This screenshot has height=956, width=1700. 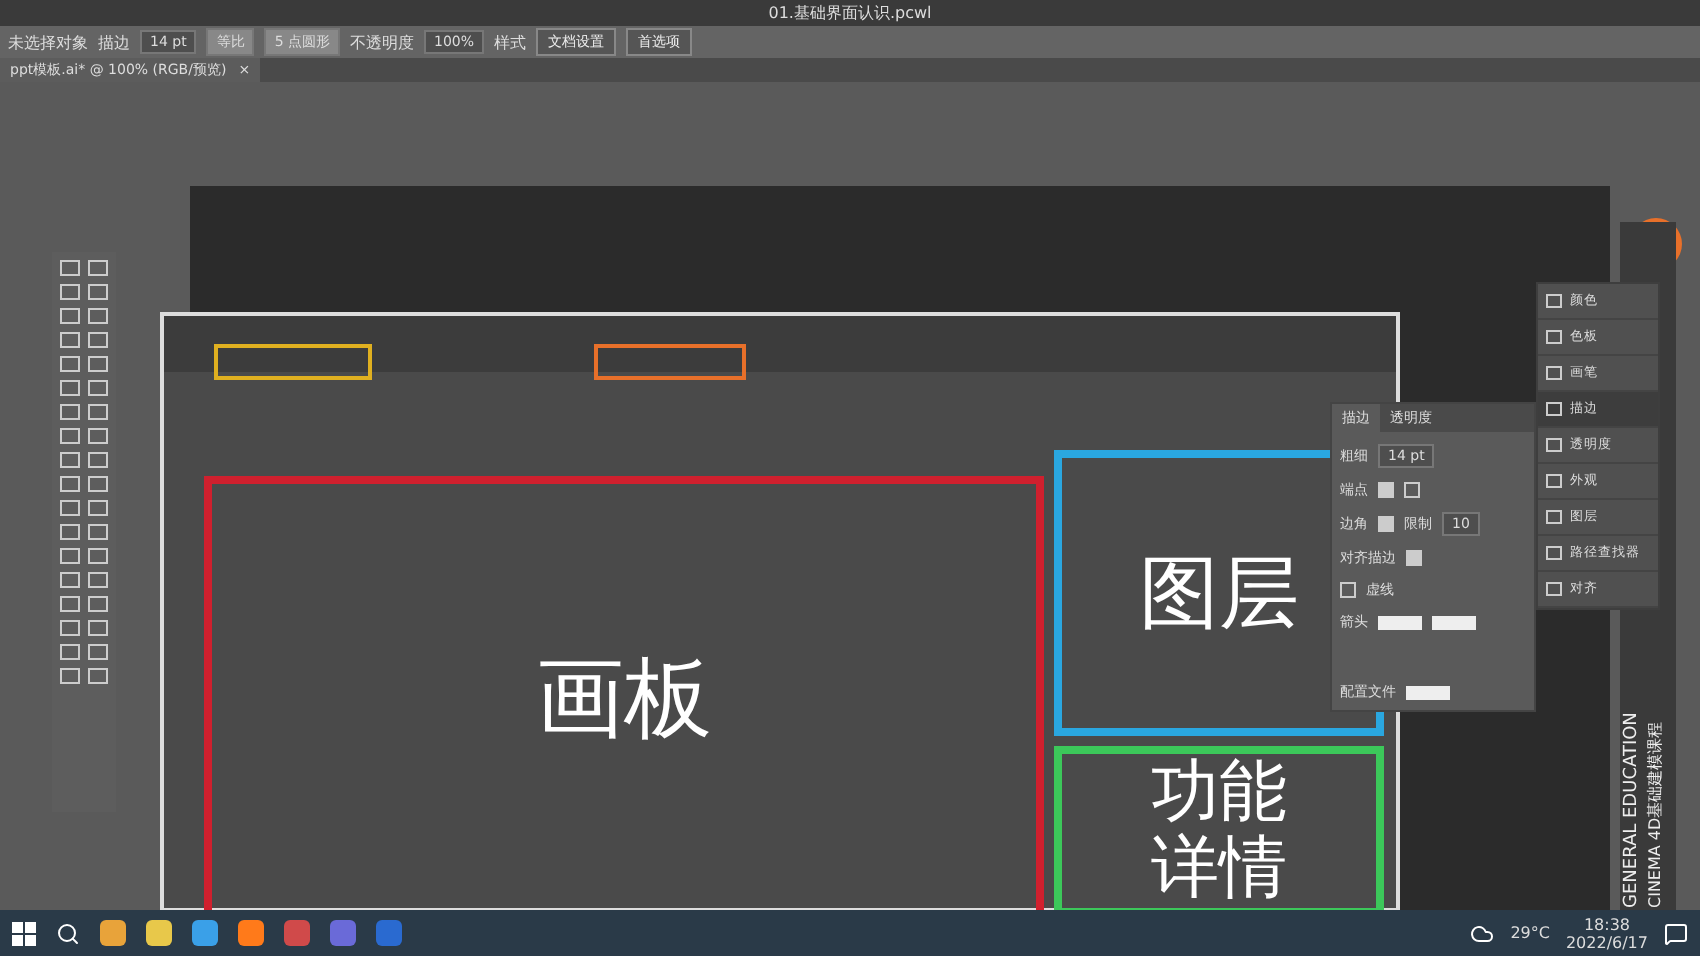 I want to click on selection-label: 未选择对象, so click(x=48, y=42).